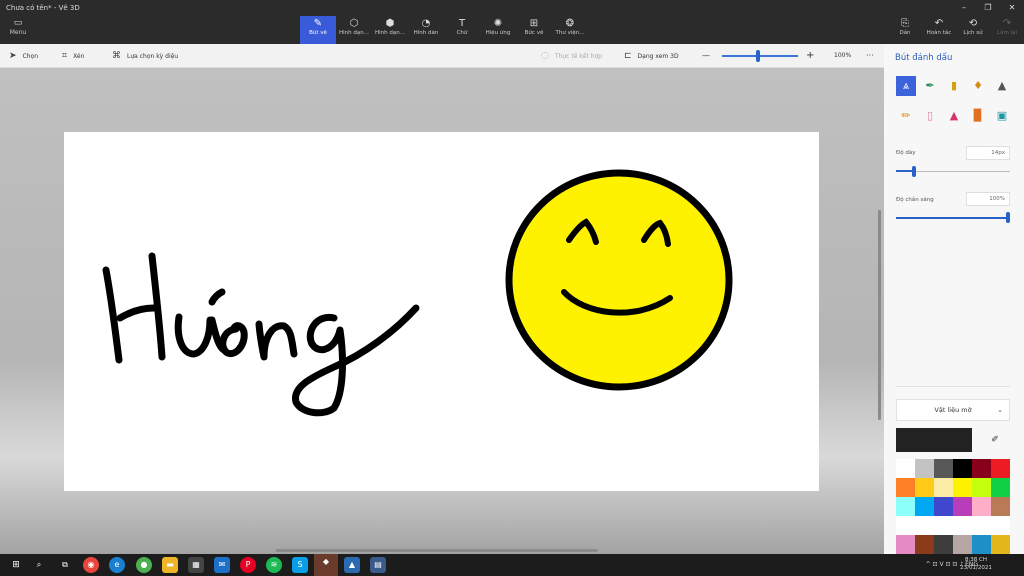 Image resolution: width=1024 pixels, height=576 pixels. What do you see at coordinates (222, 565) in the screenshot?
I see `mail-icon: ✉` at bounding box center [222, 565].